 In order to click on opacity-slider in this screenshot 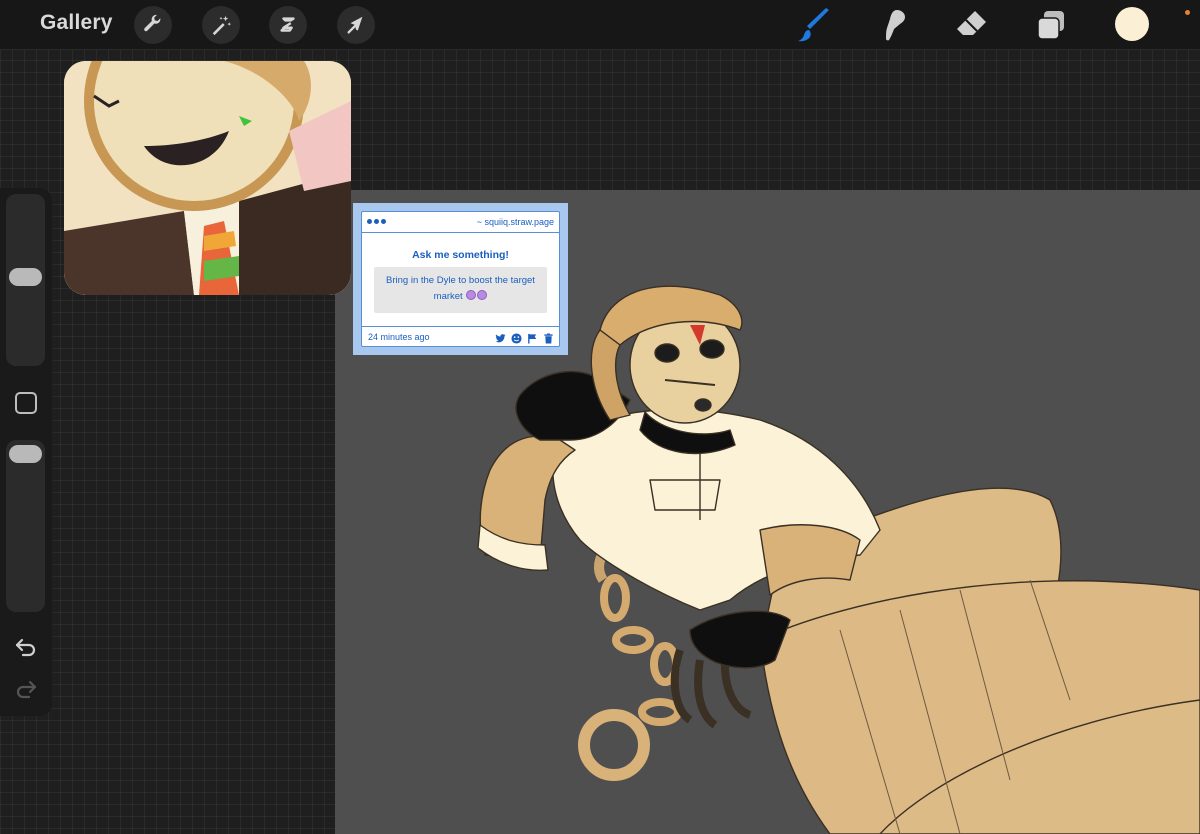, I will do `click(25, 526)`.